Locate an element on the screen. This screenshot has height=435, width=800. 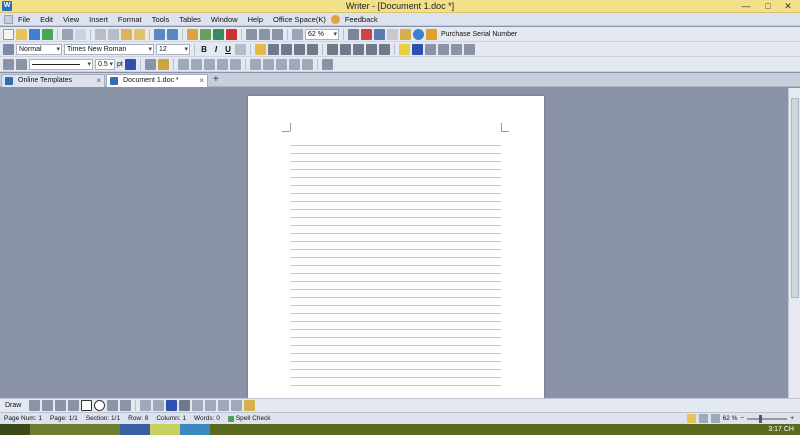
new-tab-button: + is located at coordinates (216, 80).